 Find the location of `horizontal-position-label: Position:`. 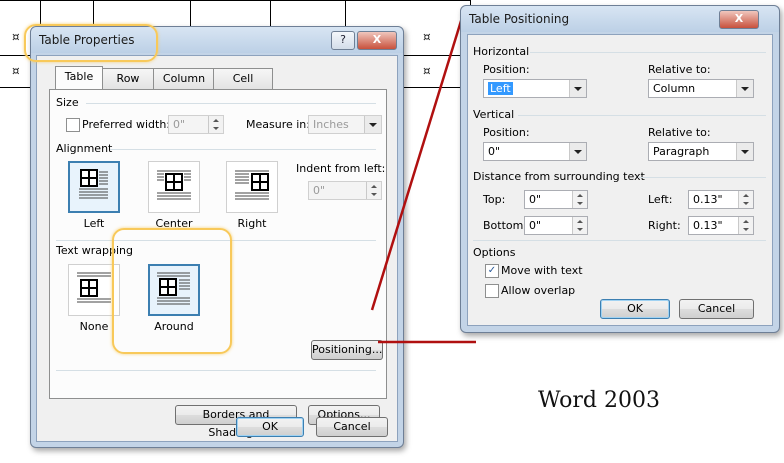

horizontal-position-label: Position: is located at coordinates (506, 69).